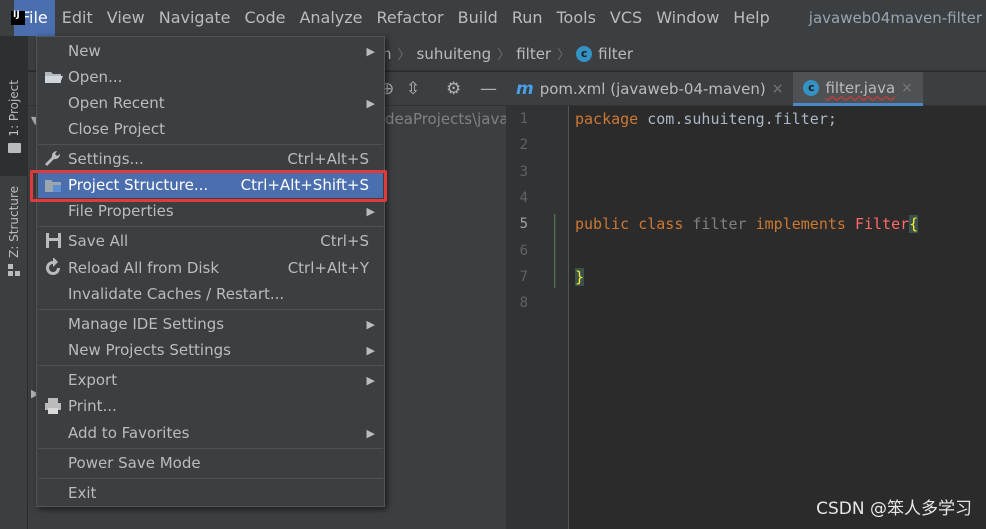 Image resolution: width=986 pixels, height=529 pixels. I want to click on menu-item-label: Manage IDE Settings, so click(146, 324).